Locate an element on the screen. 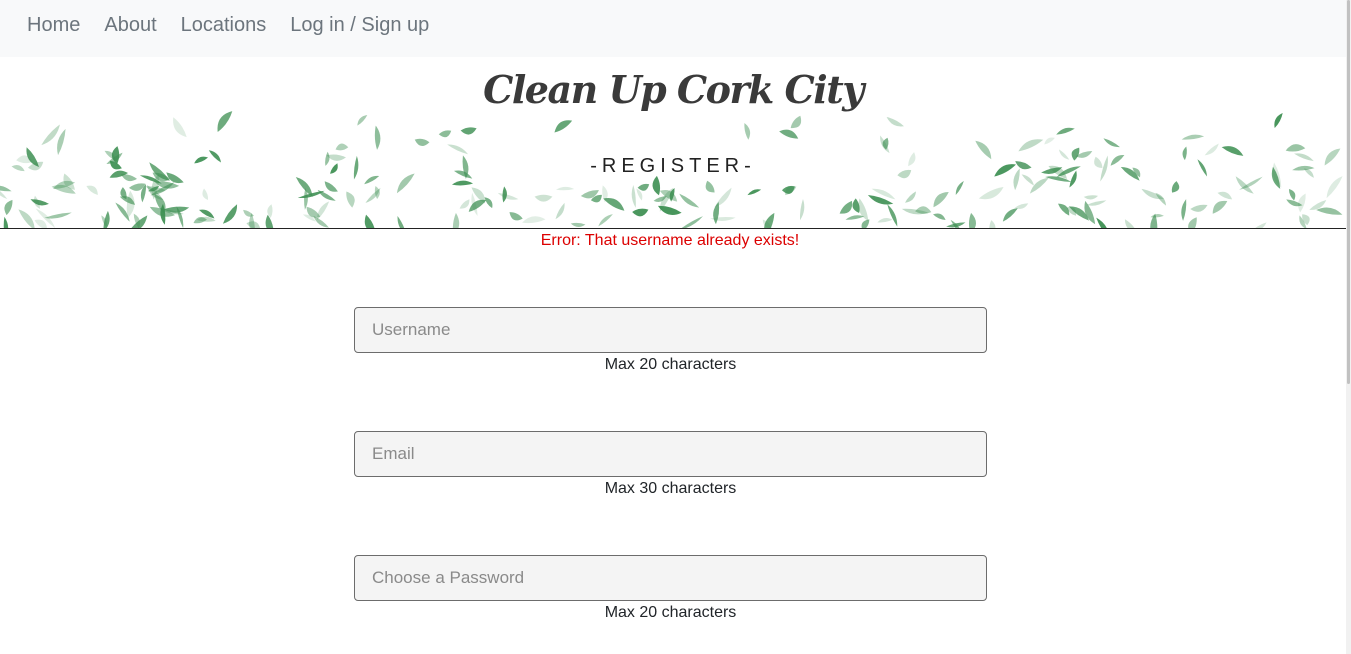 The width and height of the screenshot is (1351, 654). scrollbar-thumb is located at coordinates (1348, 192).